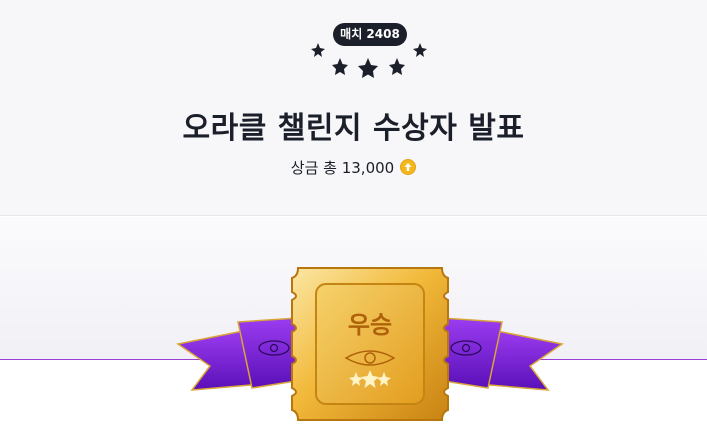  I want to click on page-title: 오라클 챌린지 수상자 발표, so click(353, 128).